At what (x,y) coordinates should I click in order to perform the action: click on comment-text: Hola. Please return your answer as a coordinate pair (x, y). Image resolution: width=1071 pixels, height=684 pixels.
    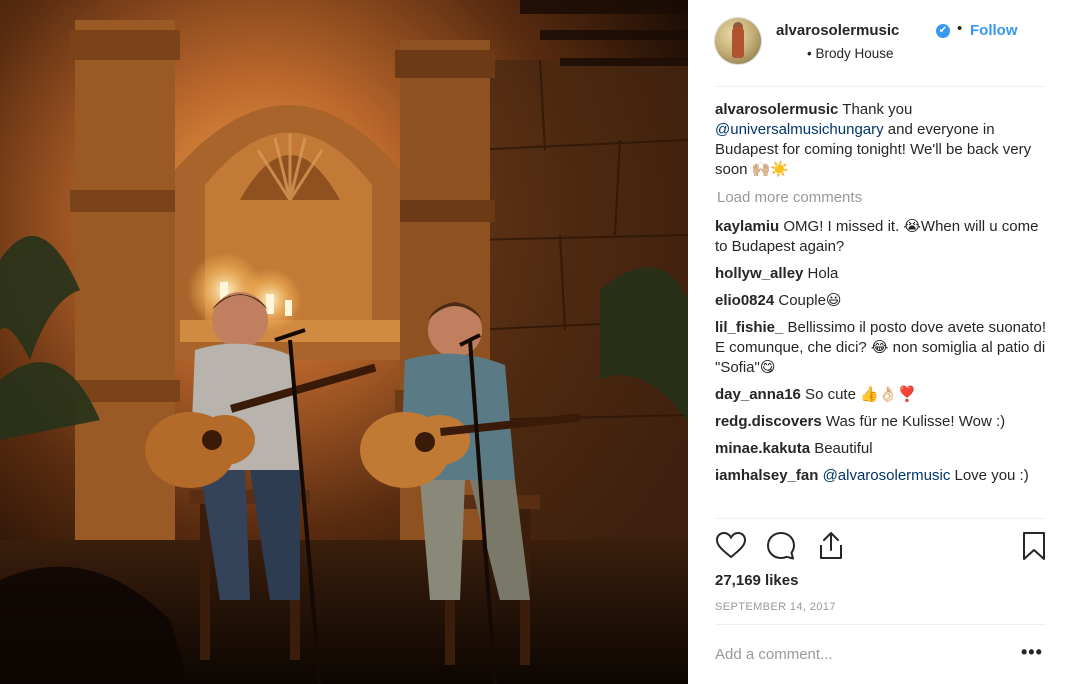
    Looking at the image, I should click on (821, 273).